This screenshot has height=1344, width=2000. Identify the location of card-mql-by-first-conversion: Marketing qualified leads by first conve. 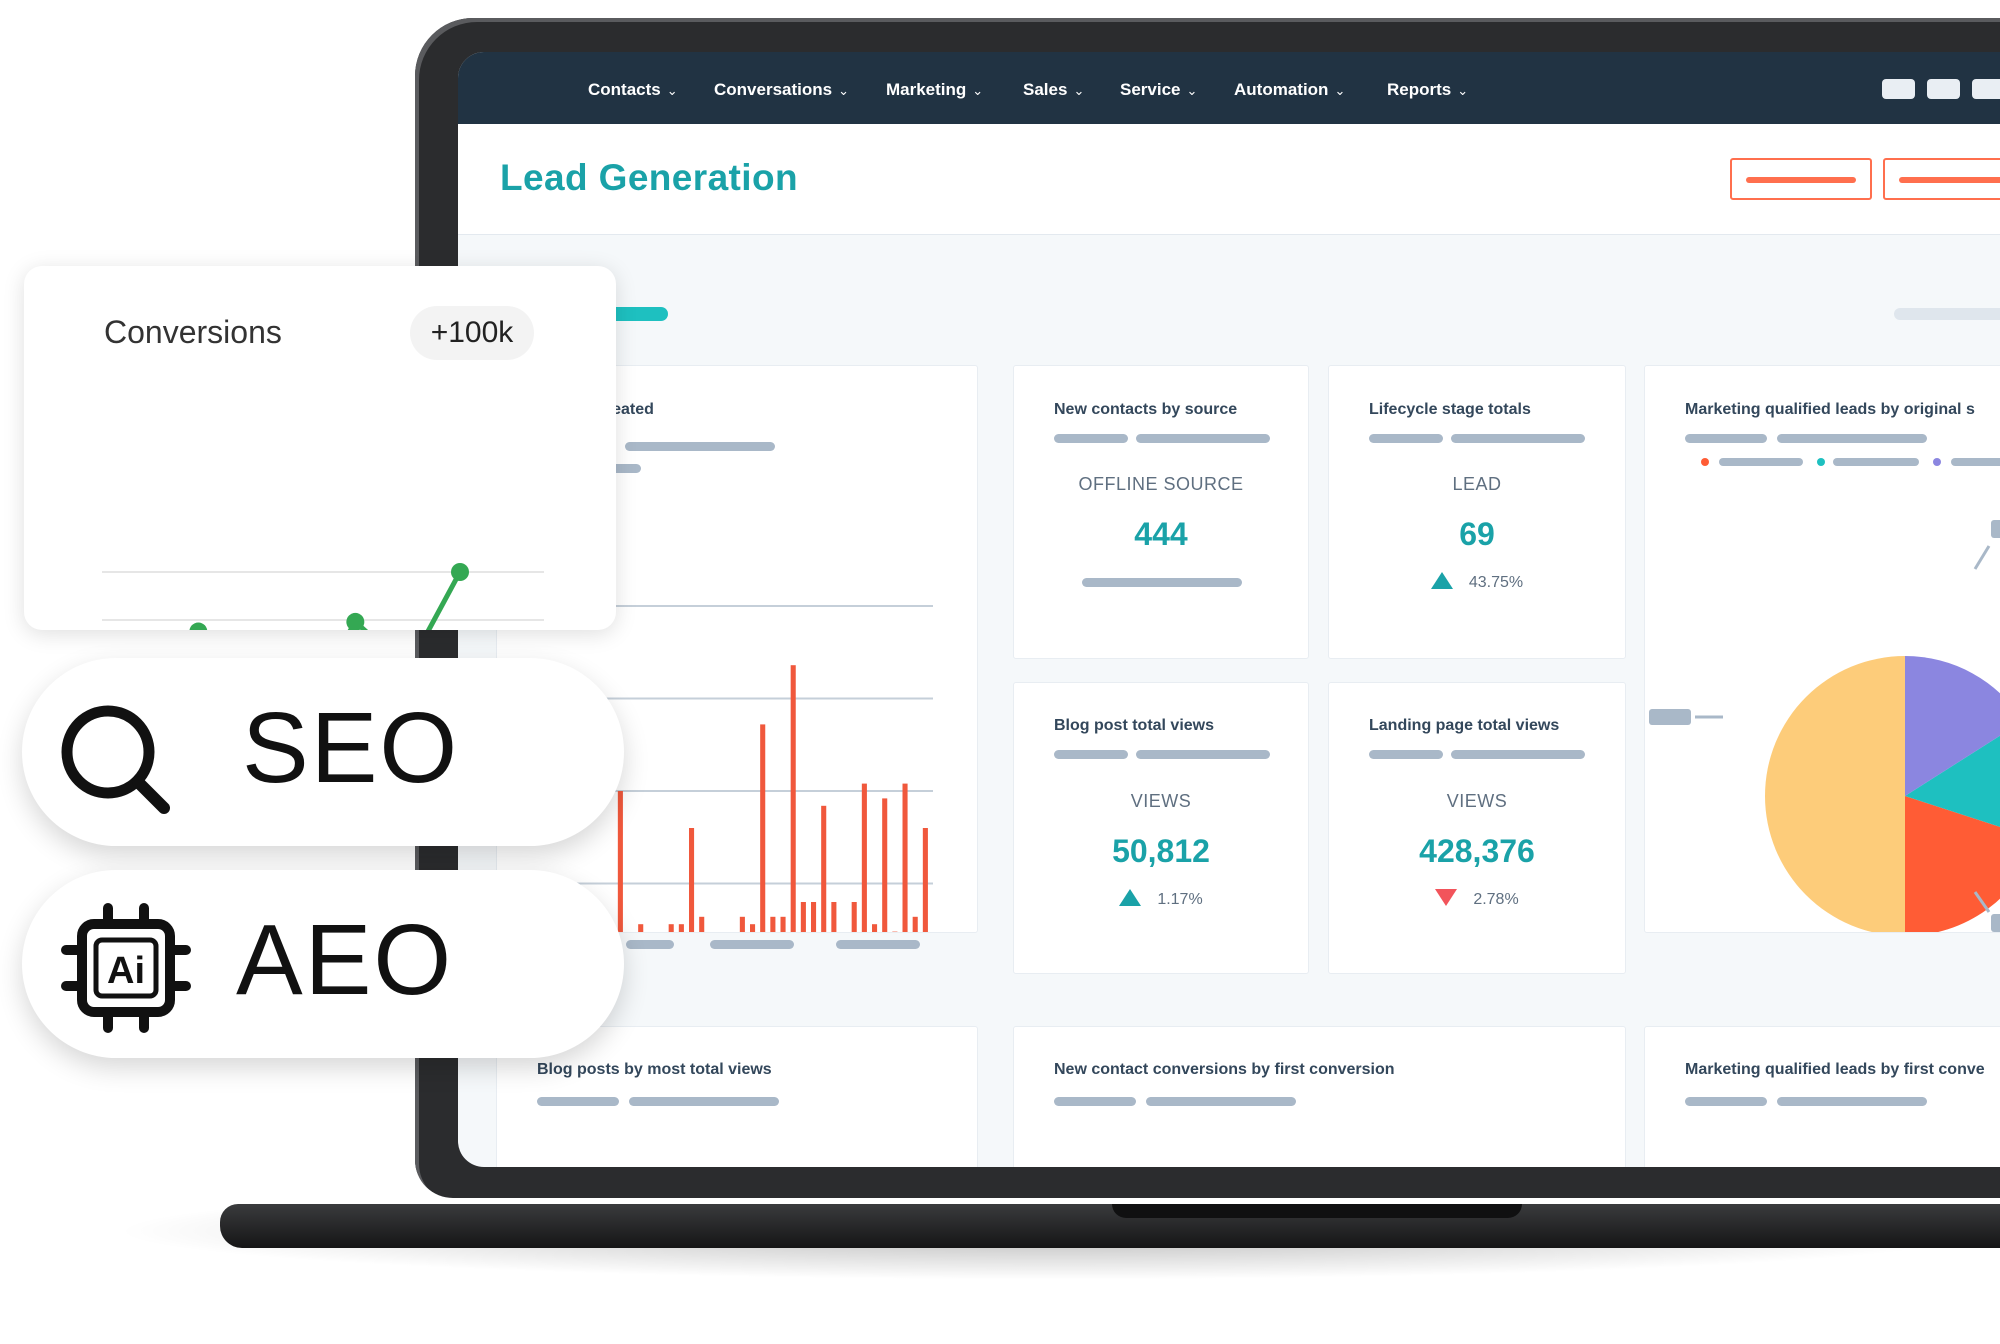
(1822, 1096).